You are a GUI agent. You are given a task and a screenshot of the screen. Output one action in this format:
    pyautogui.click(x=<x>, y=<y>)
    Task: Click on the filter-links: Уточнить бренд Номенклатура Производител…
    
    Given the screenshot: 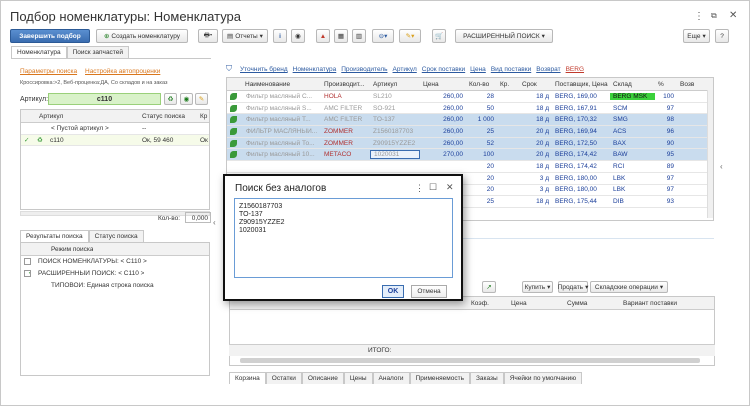 What is the action you would take?
    pyautogui.click(x=412, y=69)
    